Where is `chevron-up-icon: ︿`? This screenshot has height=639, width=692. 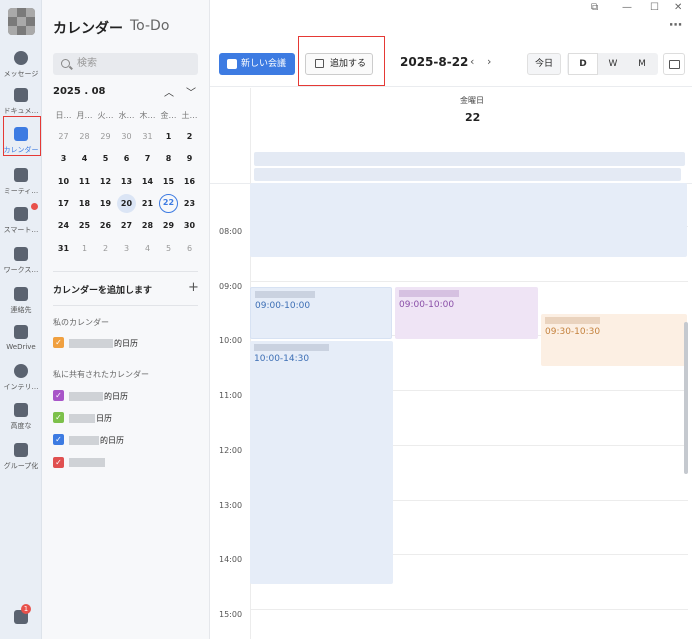
chevron-up-icon: ︿ is located at coordinates (169, 91).